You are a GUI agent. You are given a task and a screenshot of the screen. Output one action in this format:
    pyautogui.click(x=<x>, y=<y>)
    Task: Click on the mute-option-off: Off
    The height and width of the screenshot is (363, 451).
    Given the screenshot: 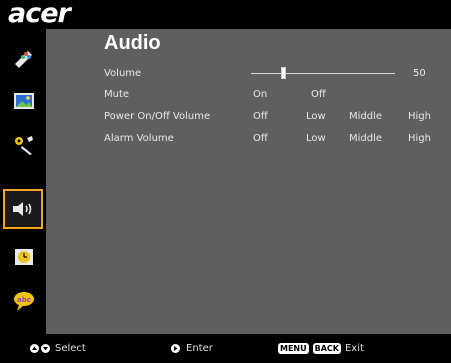 What is the action you would take?
    pyautogui.click(x=318, y=95)
    